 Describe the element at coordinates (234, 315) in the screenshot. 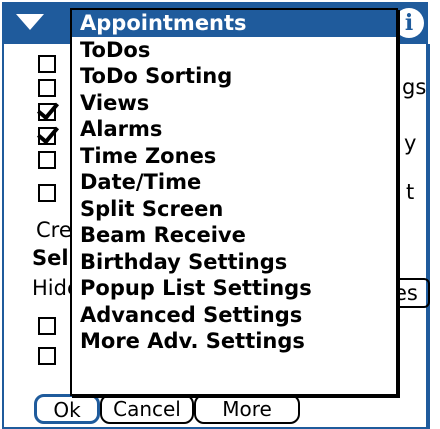

I see `popup-item-advanced-settings: Advanced Settings` at that location.